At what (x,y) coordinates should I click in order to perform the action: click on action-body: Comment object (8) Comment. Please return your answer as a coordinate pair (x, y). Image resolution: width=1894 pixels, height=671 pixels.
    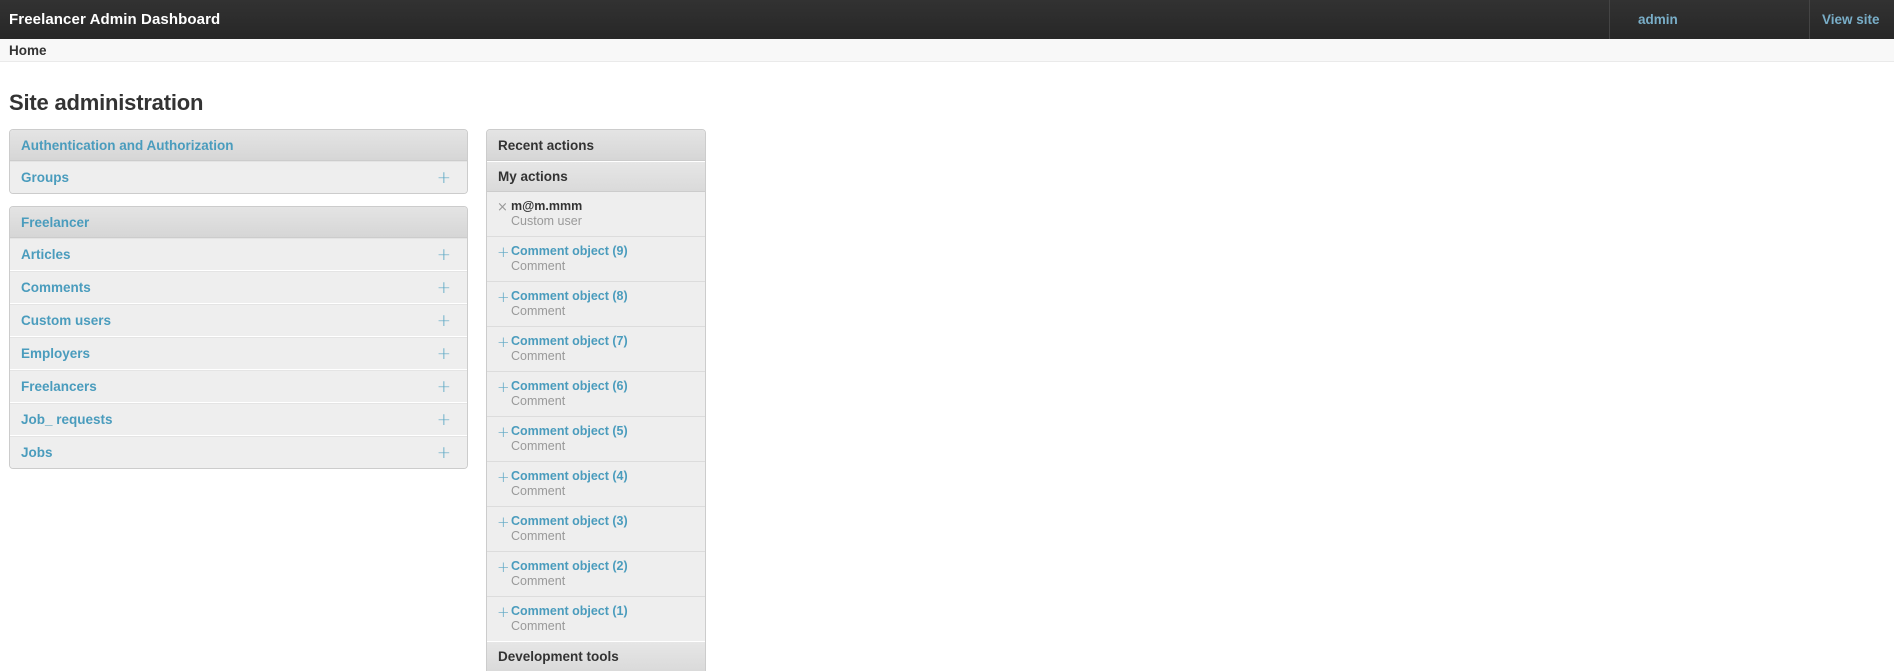
    Looking at the image, I should click on (569, 304).